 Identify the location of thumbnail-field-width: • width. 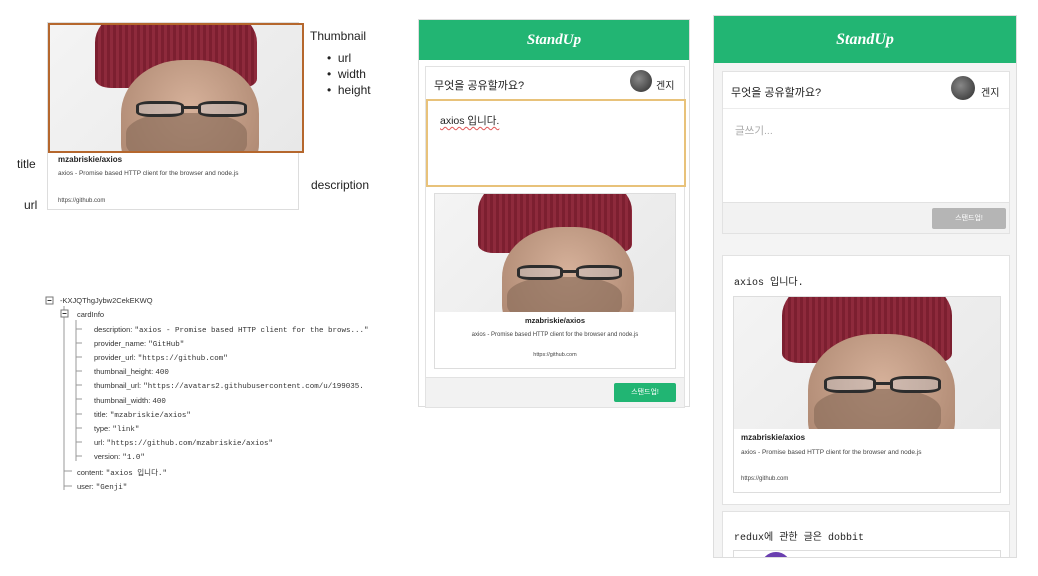
(346, 74).